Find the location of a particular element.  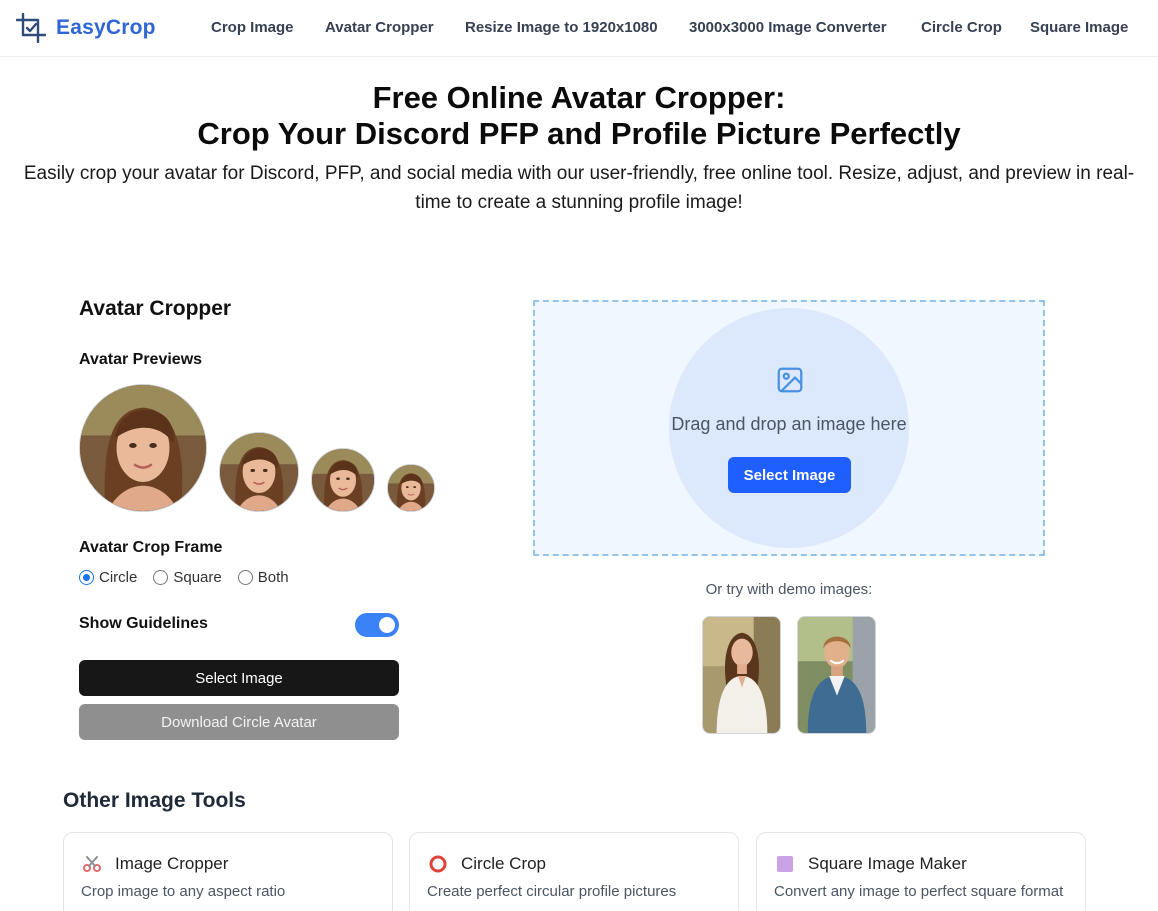

nav-avatar-cropper: Avatar Cropper is located at coordinates (379, 27).